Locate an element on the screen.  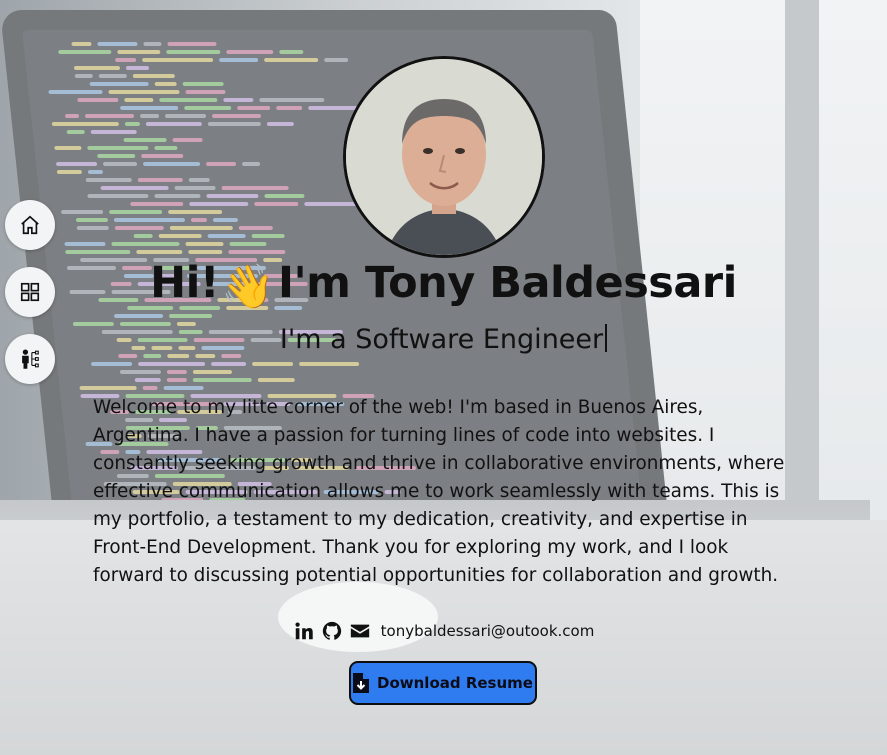
profile-avatar is located at coordinates (444, 157).